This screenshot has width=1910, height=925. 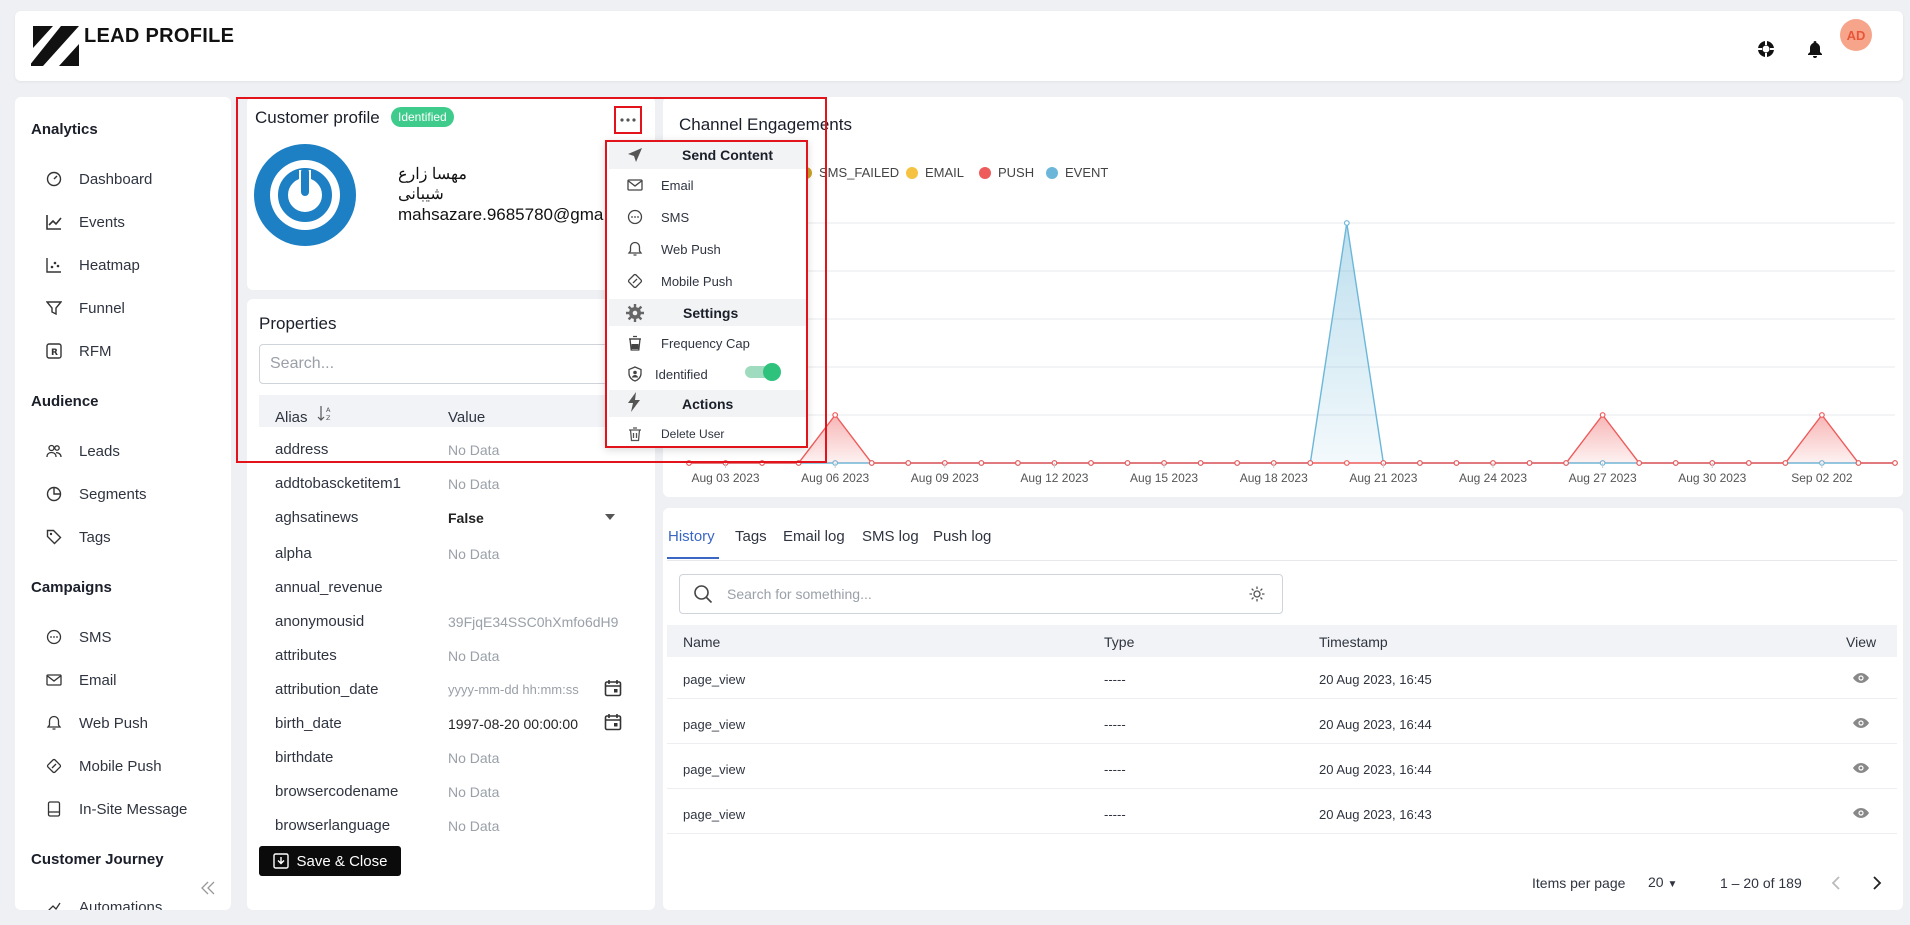 I want to click on sidebar-item-label: In-Site Message, so click(x=133, y=809).